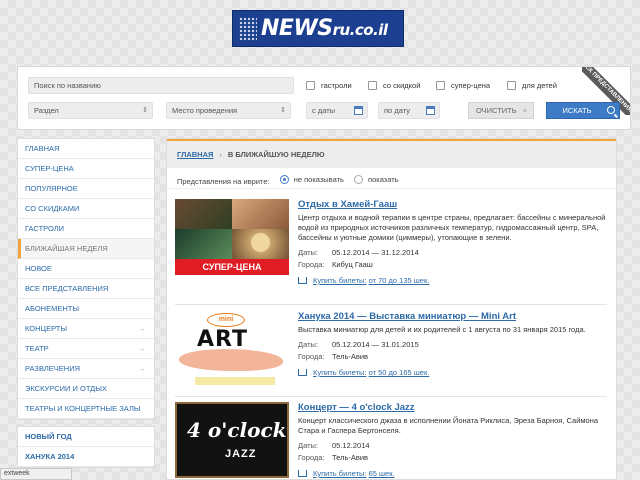  I want to click on buy-tickets: Купить билеты: от 70 до 135 шек., so click(452, 280).